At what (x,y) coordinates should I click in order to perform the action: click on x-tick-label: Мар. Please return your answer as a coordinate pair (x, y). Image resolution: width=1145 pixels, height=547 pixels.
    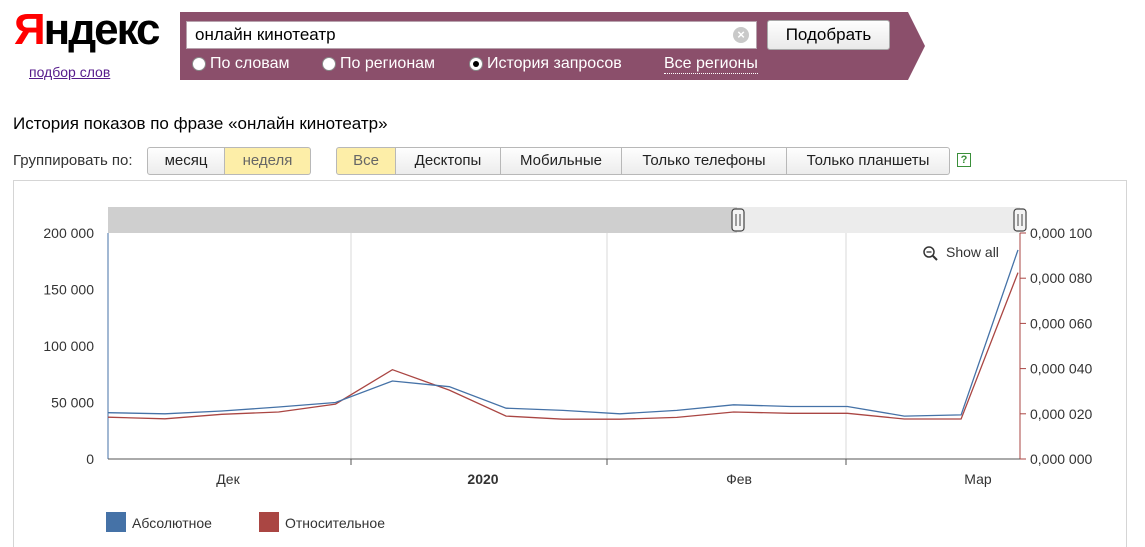
    Looking at the image, I should click on (978, 479).